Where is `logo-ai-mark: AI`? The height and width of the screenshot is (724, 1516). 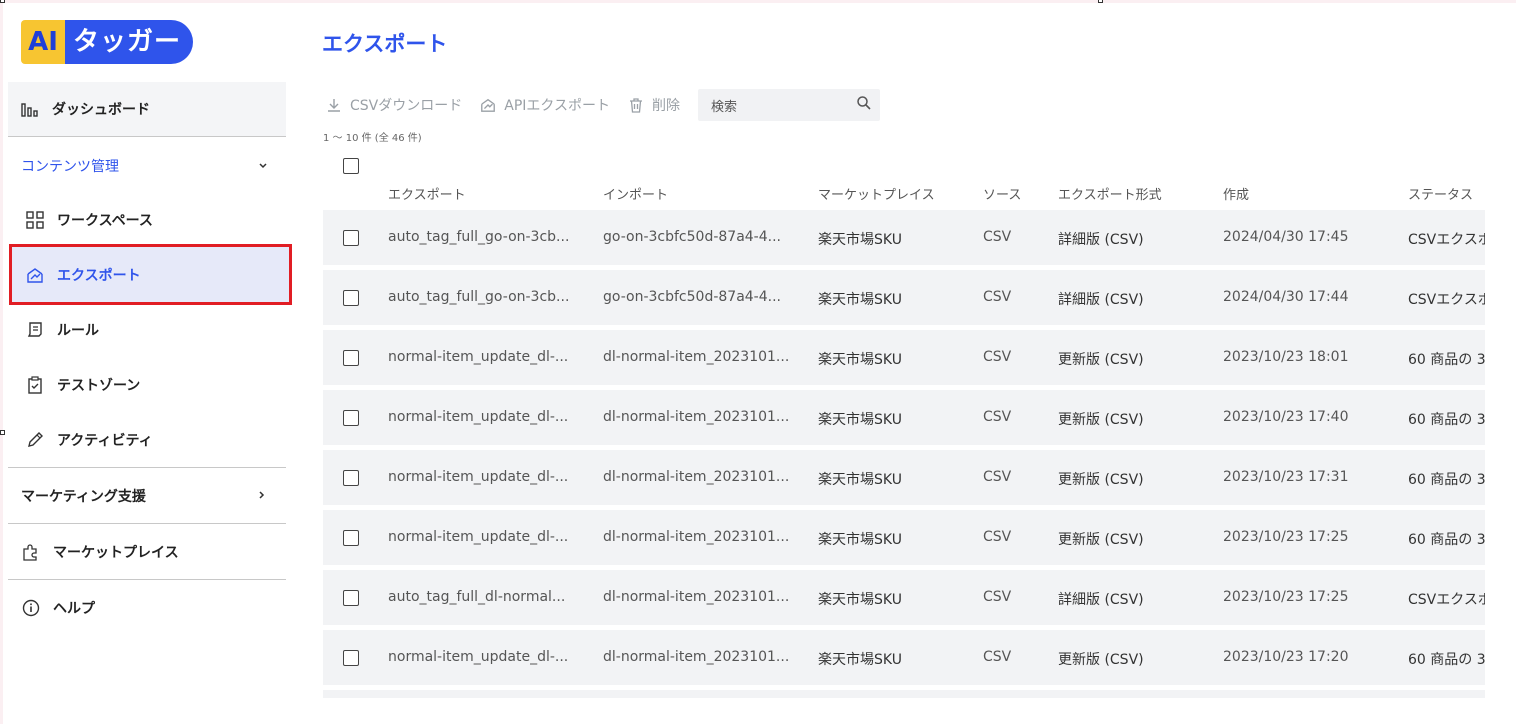
logo-ai-mark: AI is located at coordinates (43, 42).